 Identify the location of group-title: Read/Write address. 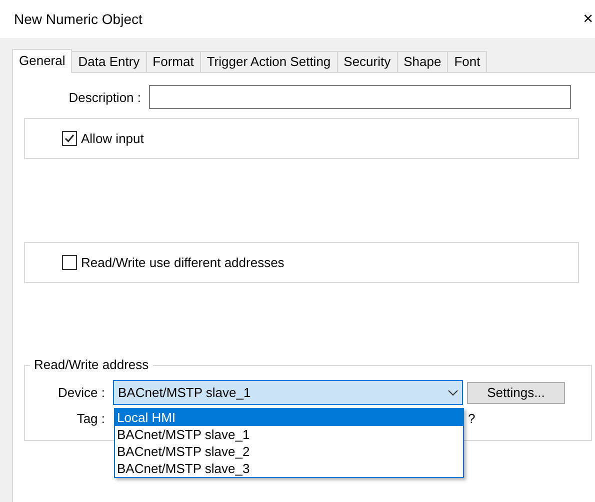
(91, 364).